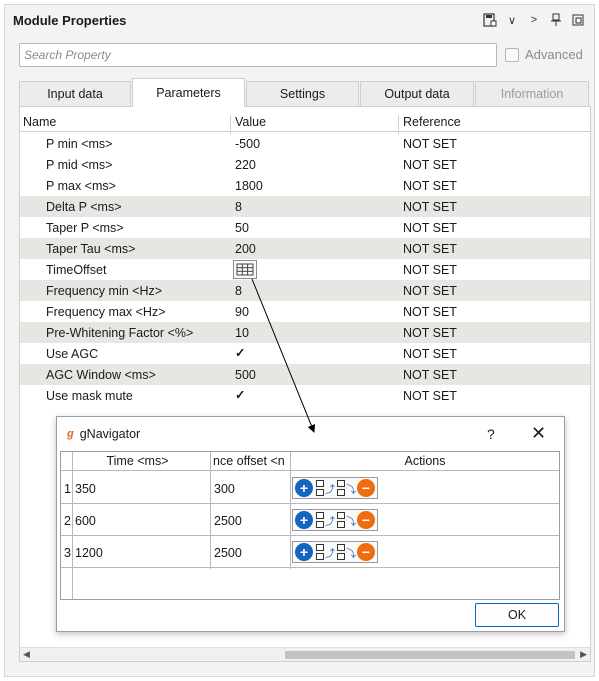 This screenshot has width=599, height=681. What do you see at coordinates (258, 55) in the screenshot?
I see `search-property-input: Search Property` at bounding box center [258, 55].